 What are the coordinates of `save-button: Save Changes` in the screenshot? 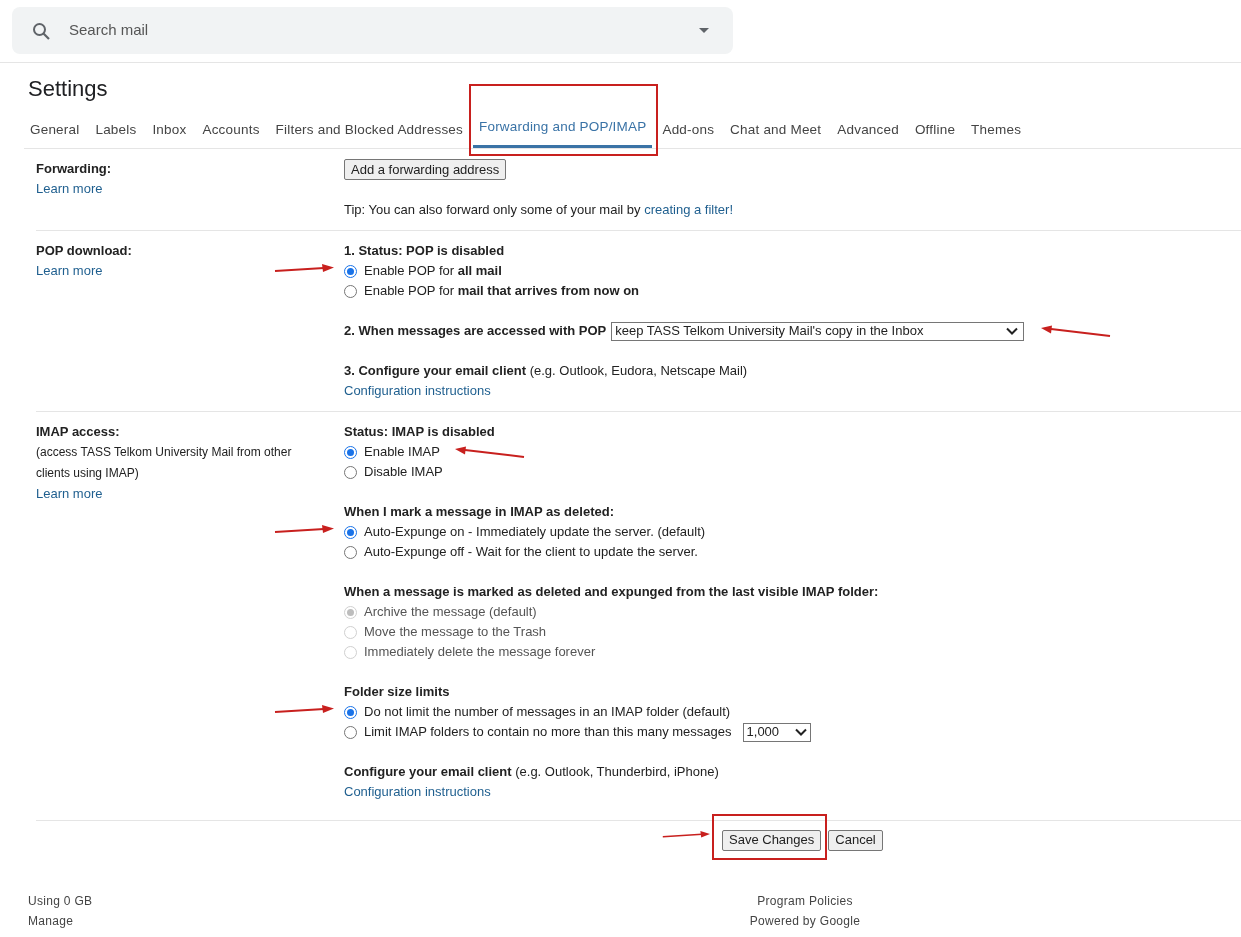 It's located at (772, 840).